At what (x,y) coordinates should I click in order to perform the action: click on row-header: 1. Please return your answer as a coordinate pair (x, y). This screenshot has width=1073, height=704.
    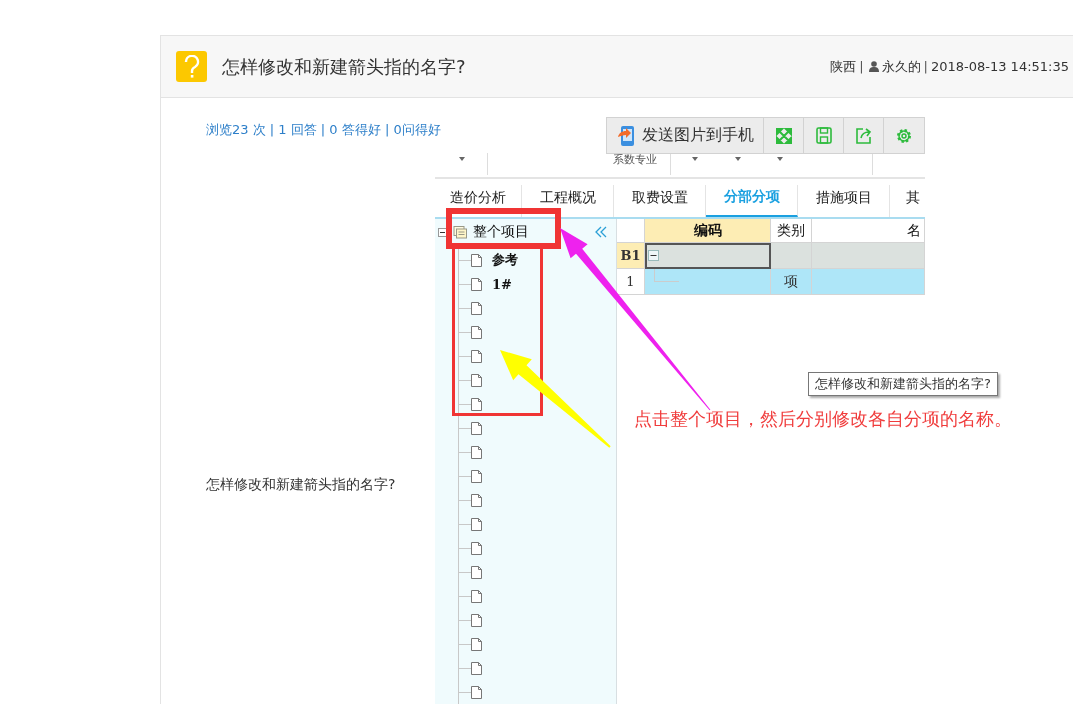
    Looking at the image, I should click on (631, 282).